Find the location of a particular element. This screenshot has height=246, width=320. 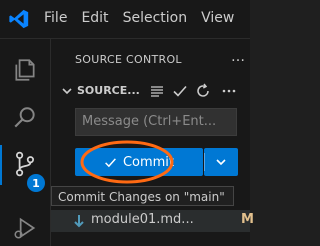

menu-bar: File Edit Selection View is located at coordinates (139, 18).